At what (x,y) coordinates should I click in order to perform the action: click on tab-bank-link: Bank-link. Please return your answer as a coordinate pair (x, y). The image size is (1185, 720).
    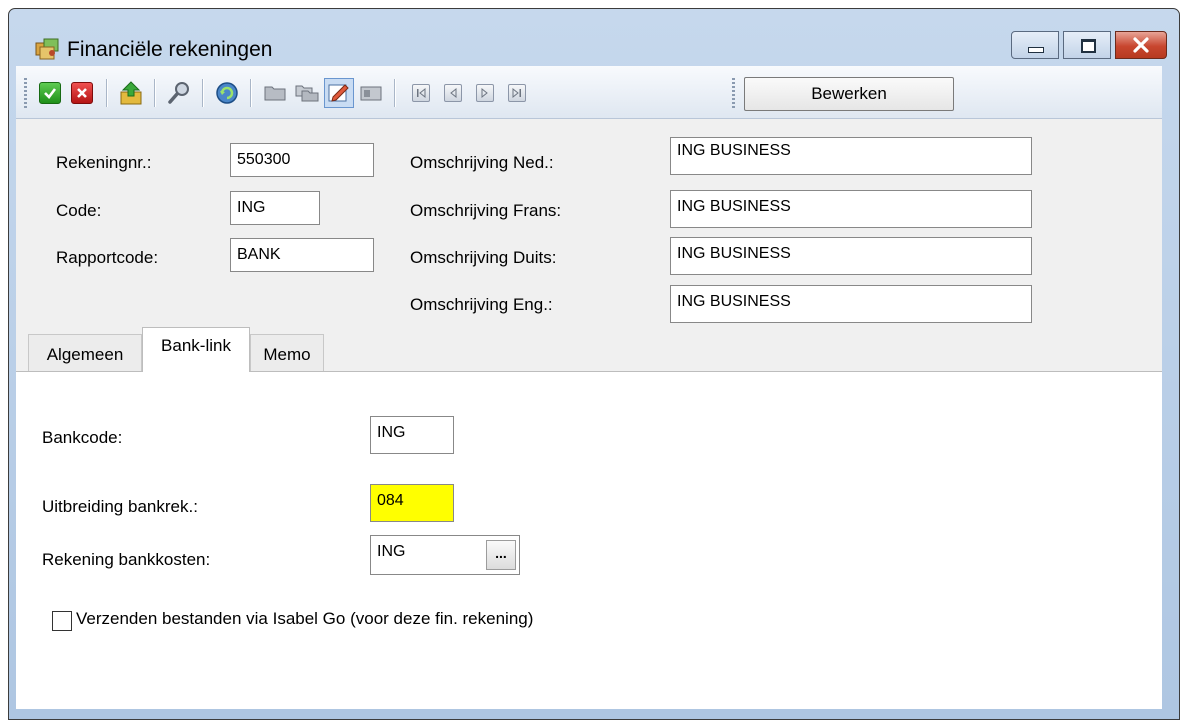
    Looking at the image, I should click on (196, 349).